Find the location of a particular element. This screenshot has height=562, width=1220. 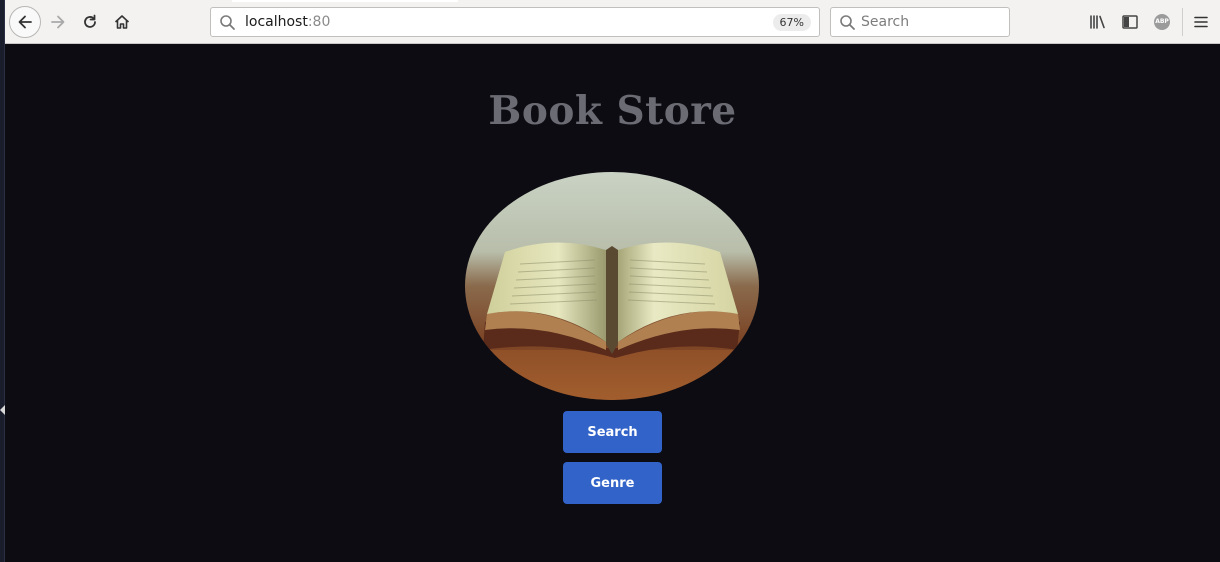

adblock-button: ABP is located at coordinates (1162, 22).